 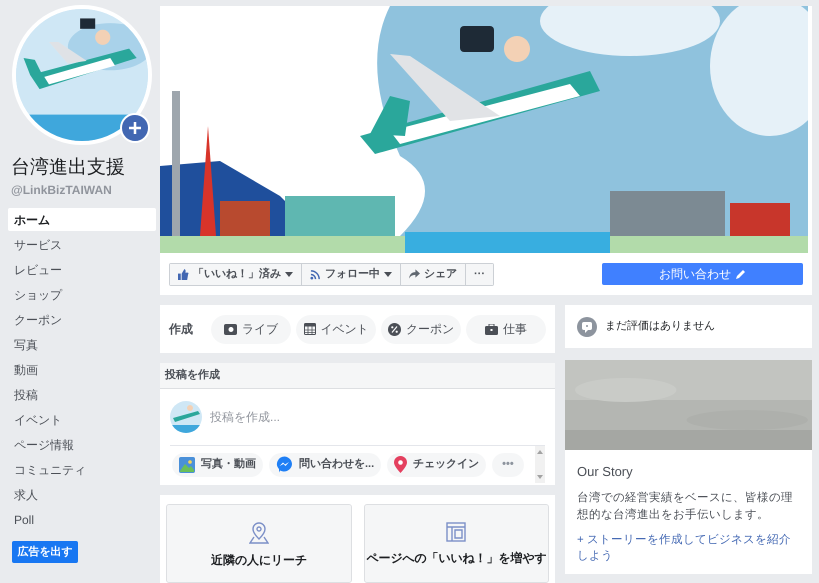 I want to click on thumbs-up-icon, so click(x=183, y=274).